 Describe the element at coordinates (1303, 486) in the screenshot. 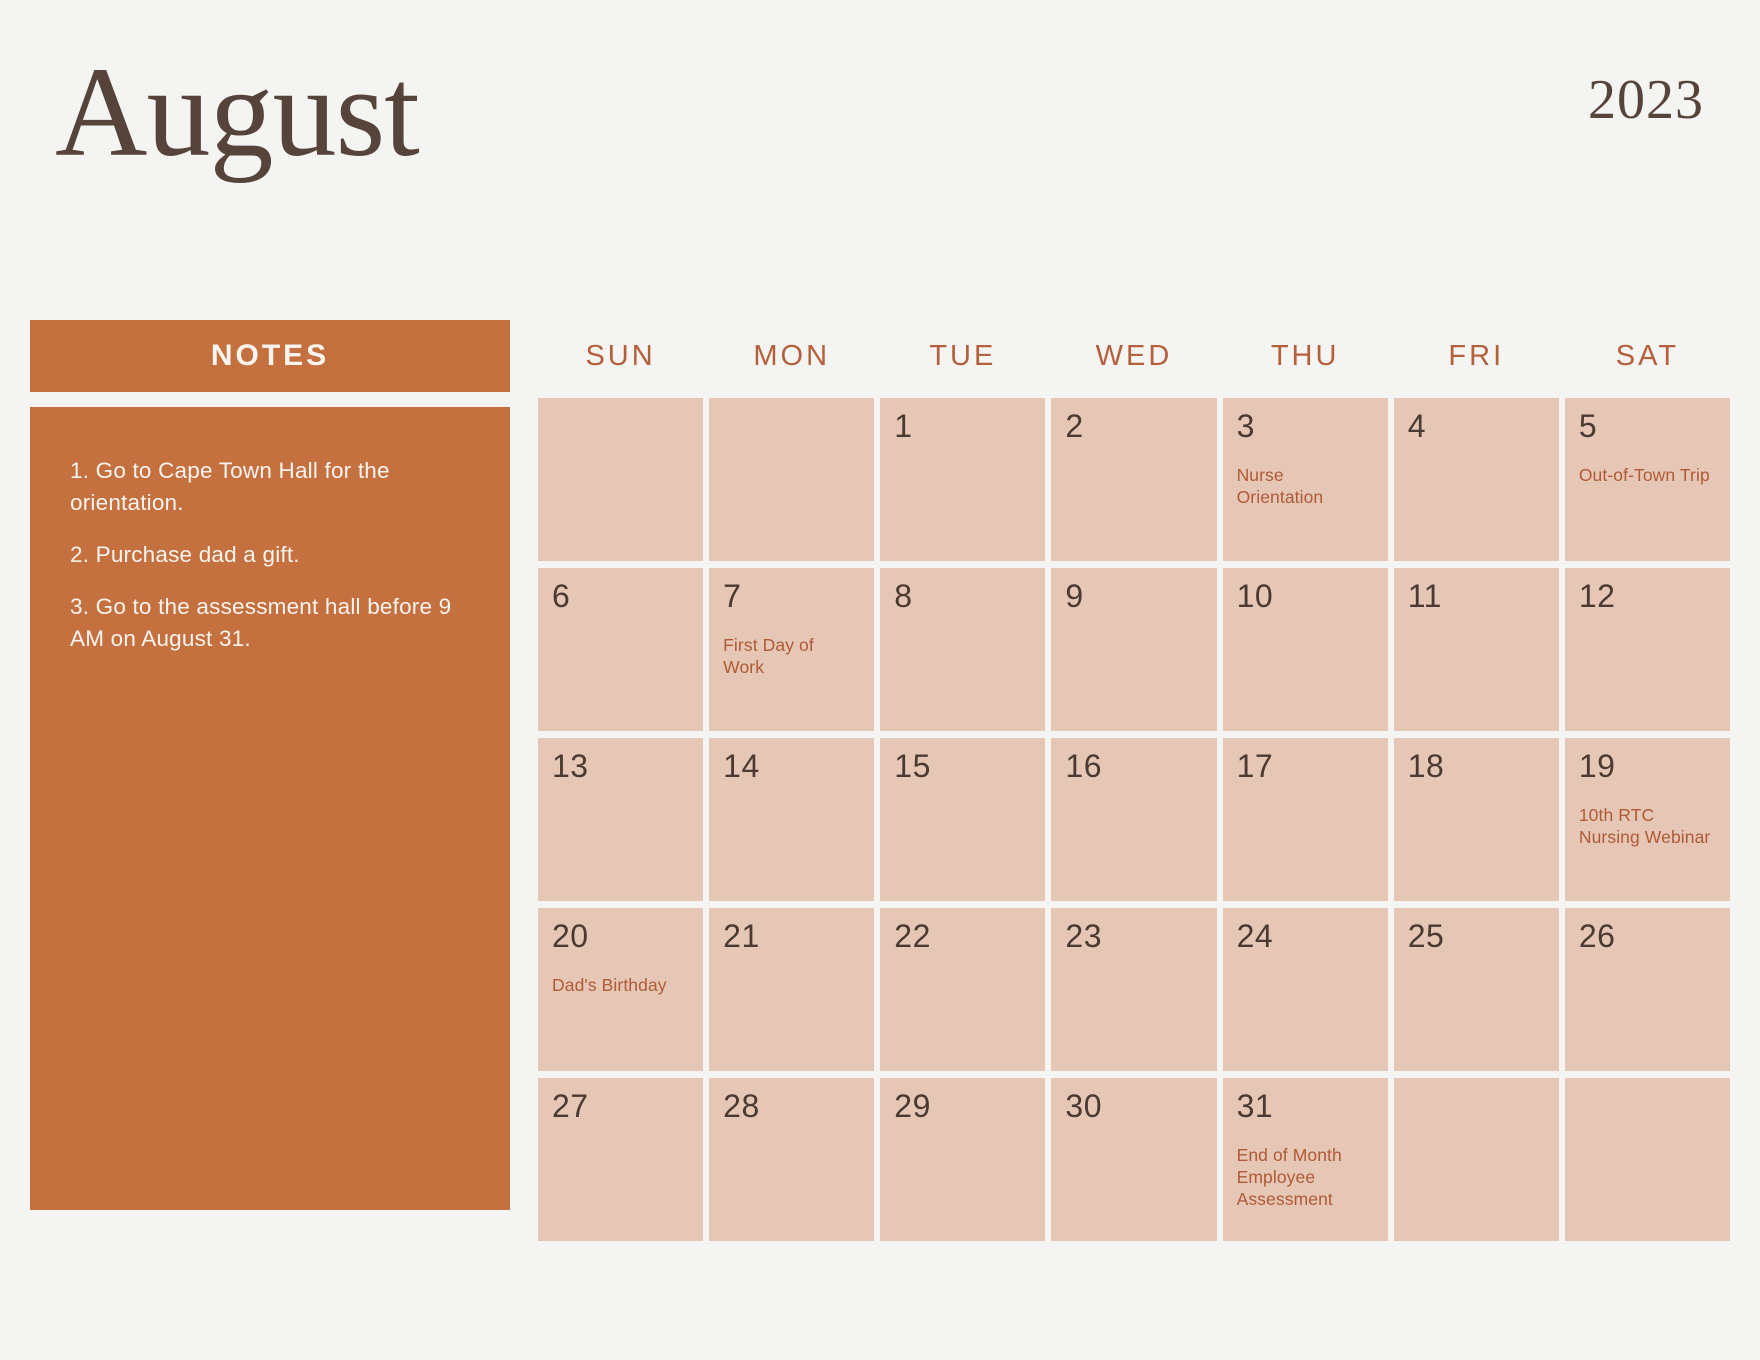

I see `day-event: Nurse Orientation` at that location.